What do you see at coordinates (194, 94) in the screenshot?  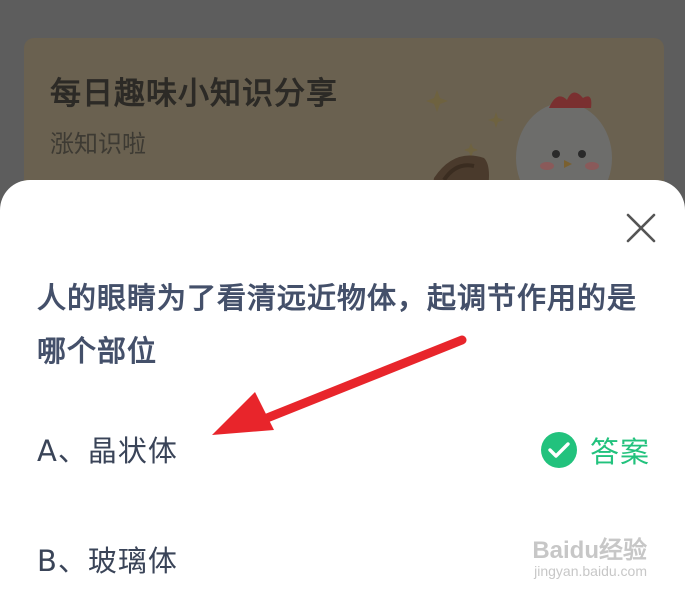 I see `banner-title: 每日趣味小知识分享` at bounding box center [194, 94].